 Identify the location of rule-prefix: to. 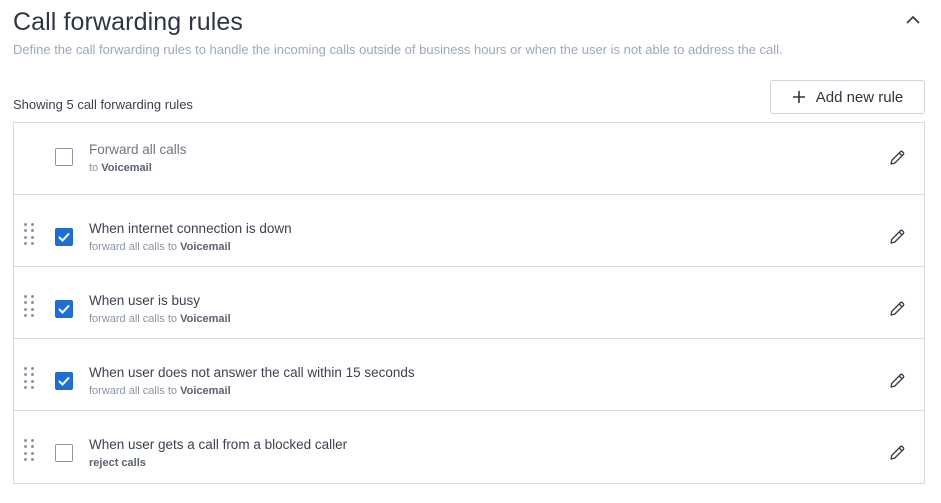
(95, 168).